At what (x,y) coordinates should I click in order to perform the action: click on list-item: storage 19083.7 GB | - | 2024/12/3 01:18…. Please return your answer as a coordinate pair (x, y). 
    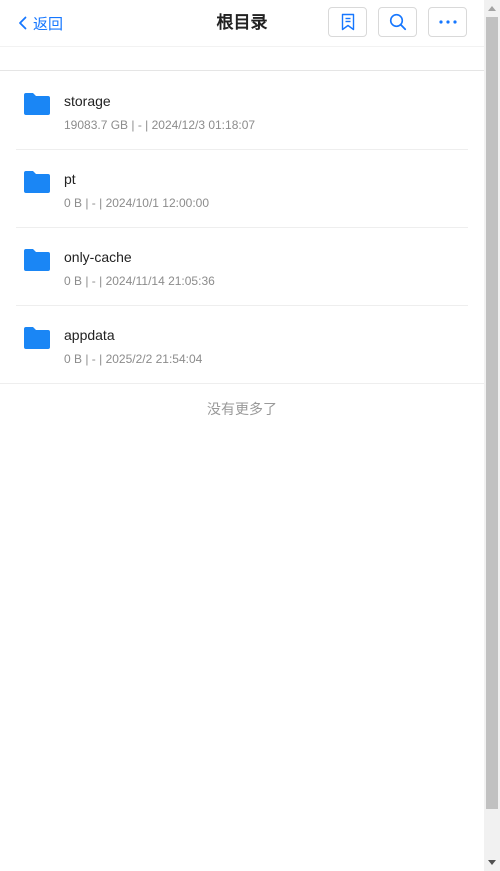
    Looking at the image, I should click on (242, 111).